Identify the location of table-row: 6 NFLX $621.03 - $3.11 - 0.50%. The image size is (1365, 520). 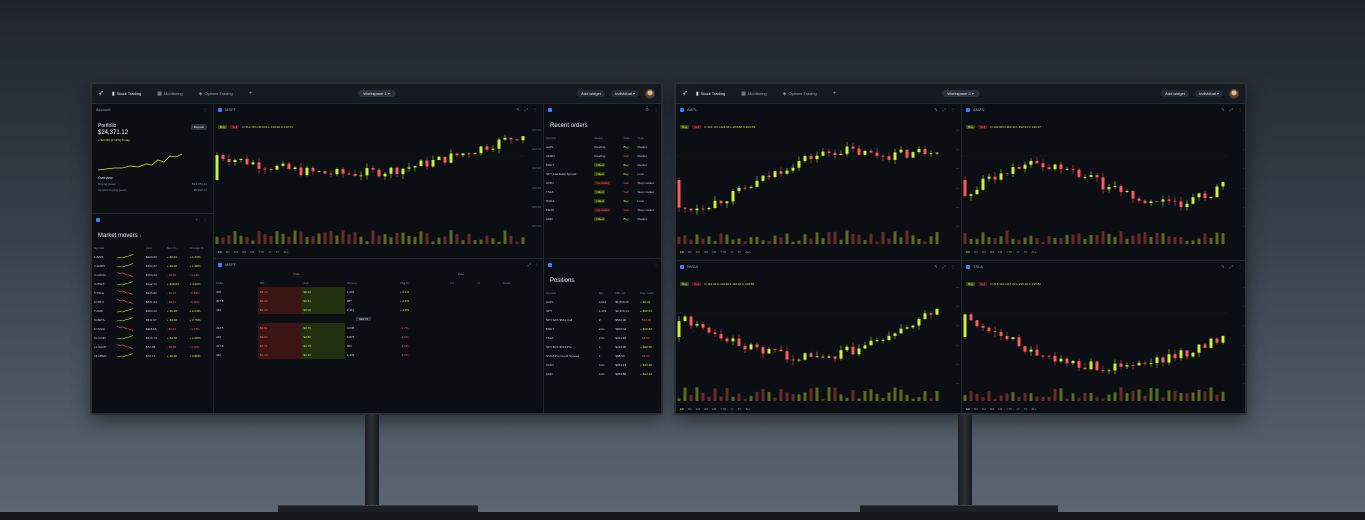
(152, 301).